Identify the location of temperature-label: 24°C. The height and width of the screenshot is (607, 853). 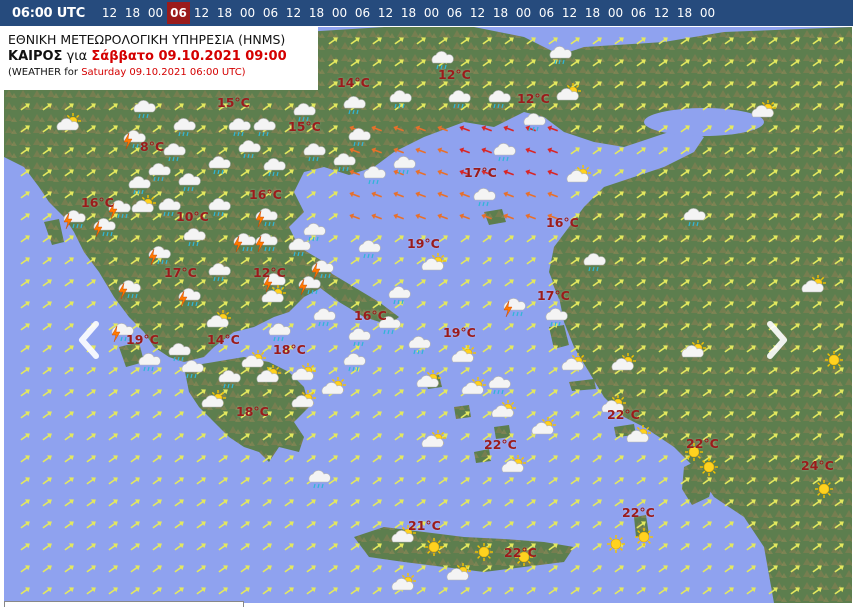
(817, 465).